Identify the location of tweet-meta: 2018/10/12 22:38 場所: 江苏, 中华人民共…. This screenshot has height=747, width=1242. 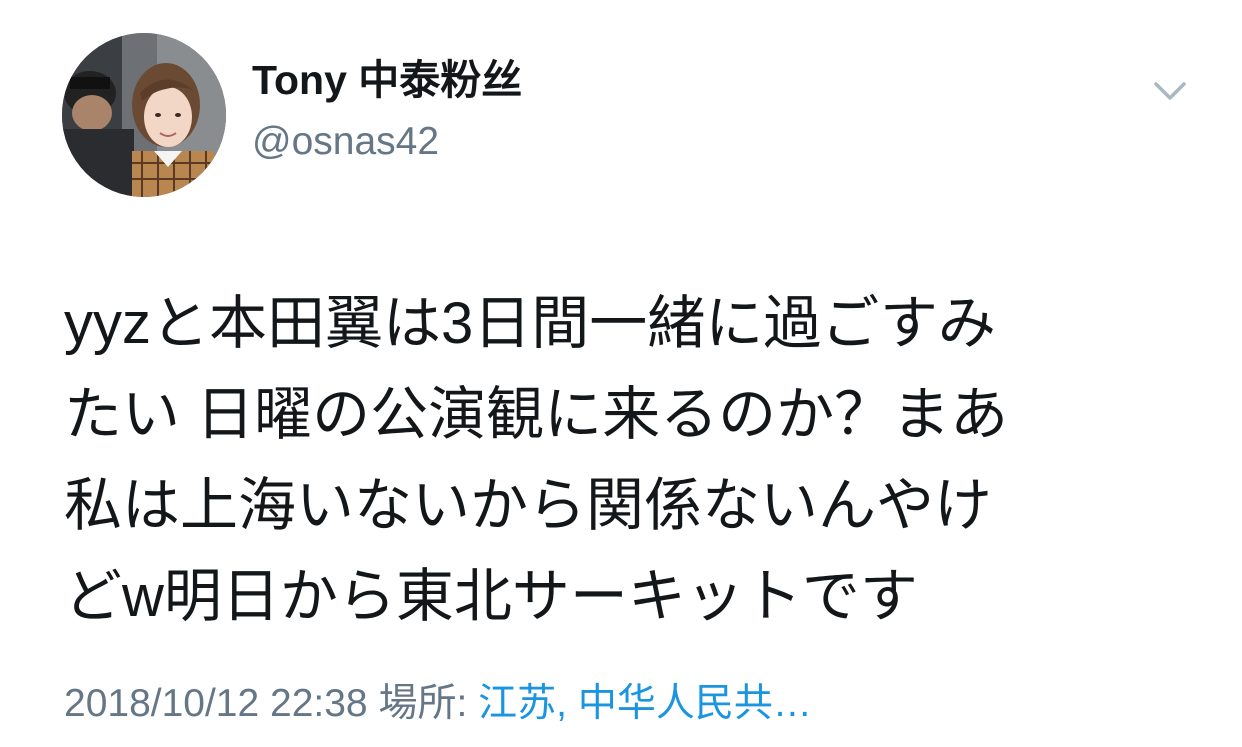
(438, 704).